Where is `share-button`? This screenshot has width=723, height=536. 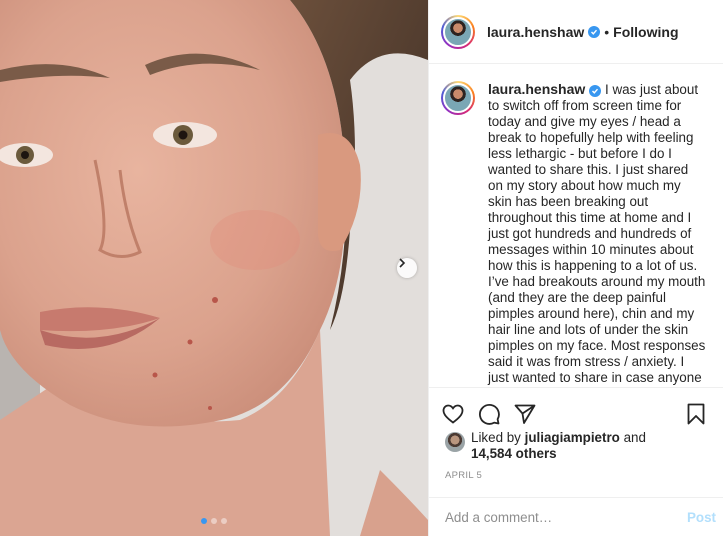 share-button is located at coordinates (525, 414).